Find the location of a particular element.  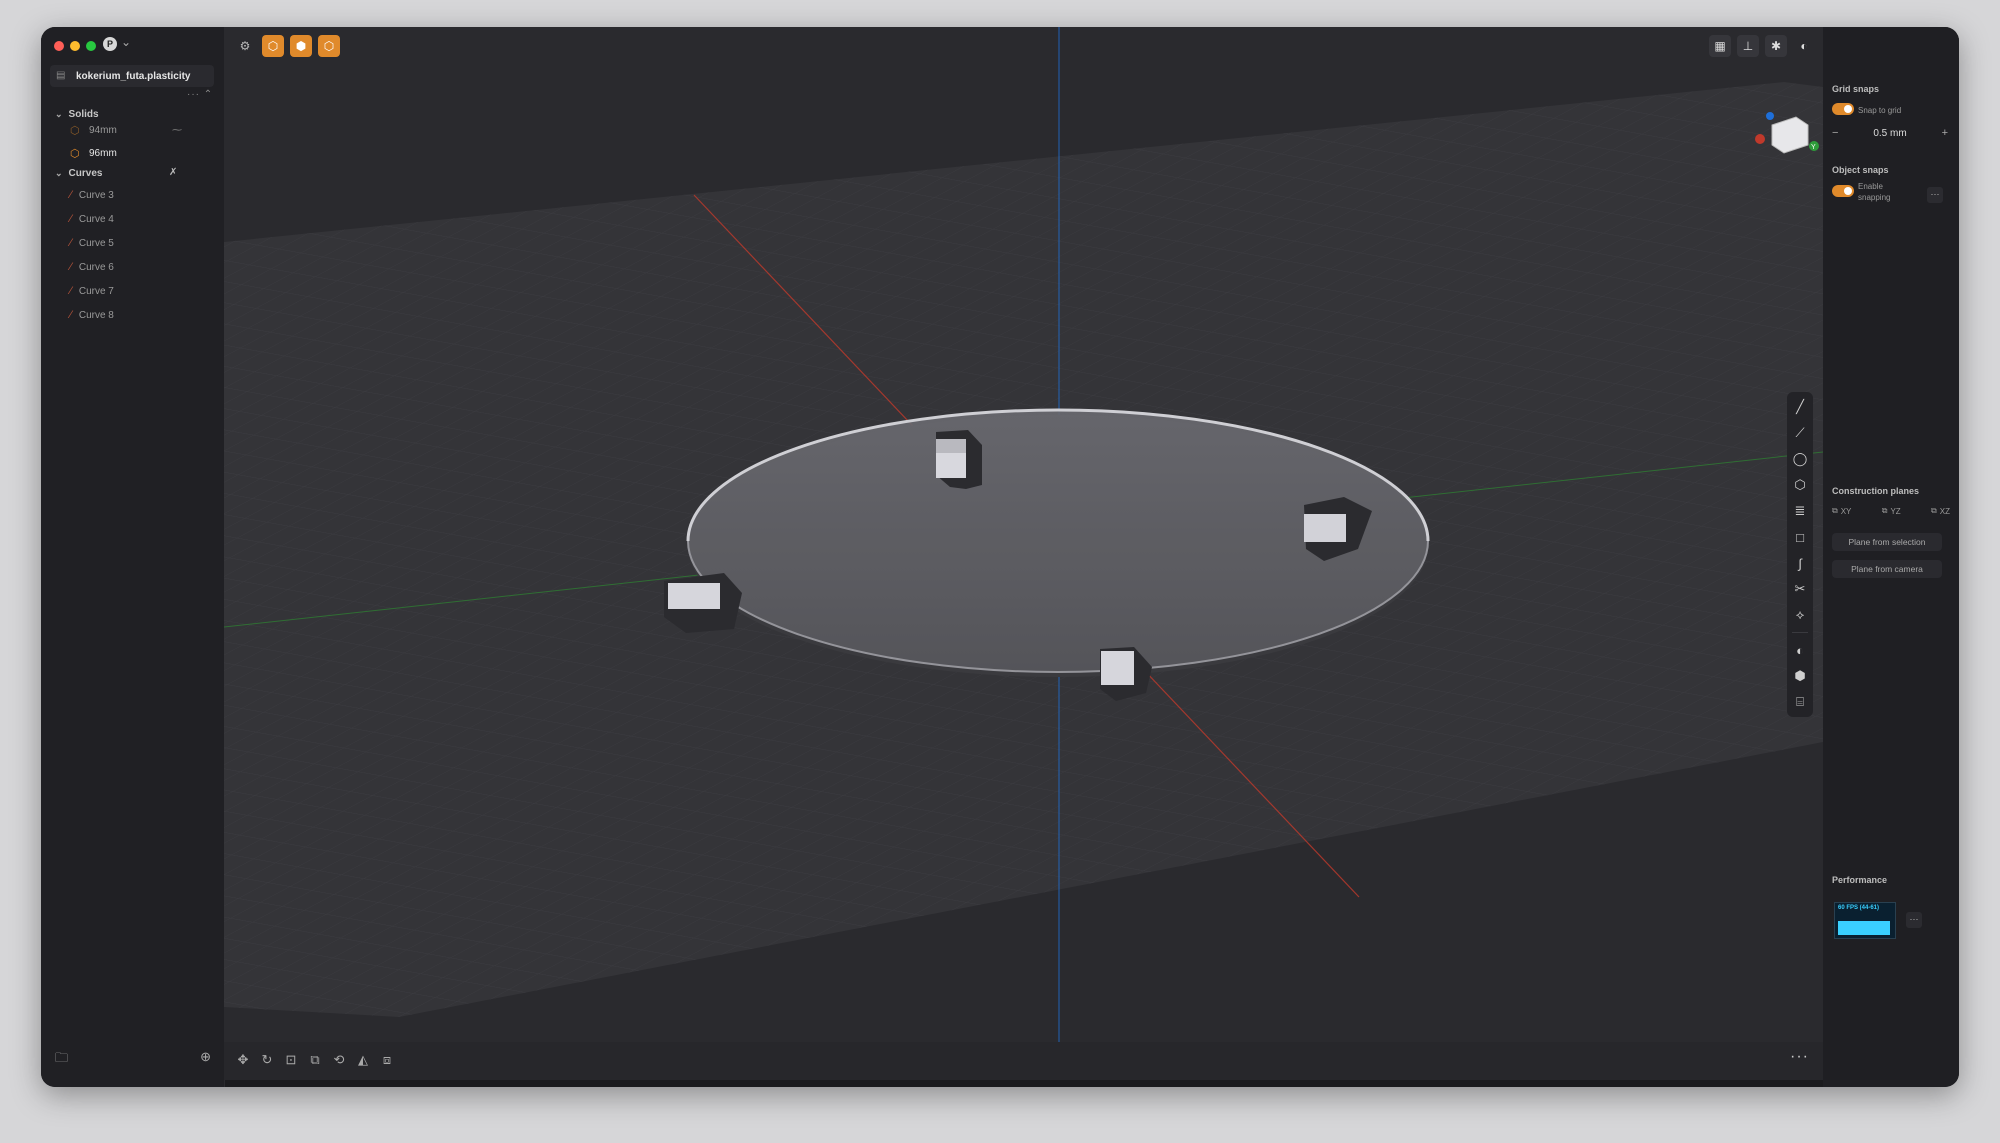

zoom-window-button is located at coordinates (91, 46).